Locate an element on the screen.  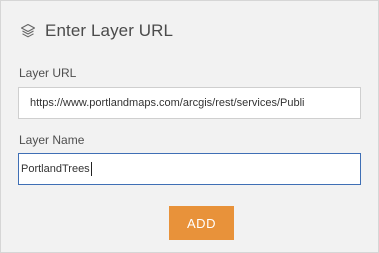
layer-name-label: Layer Name is located at coordinates (52, 140).